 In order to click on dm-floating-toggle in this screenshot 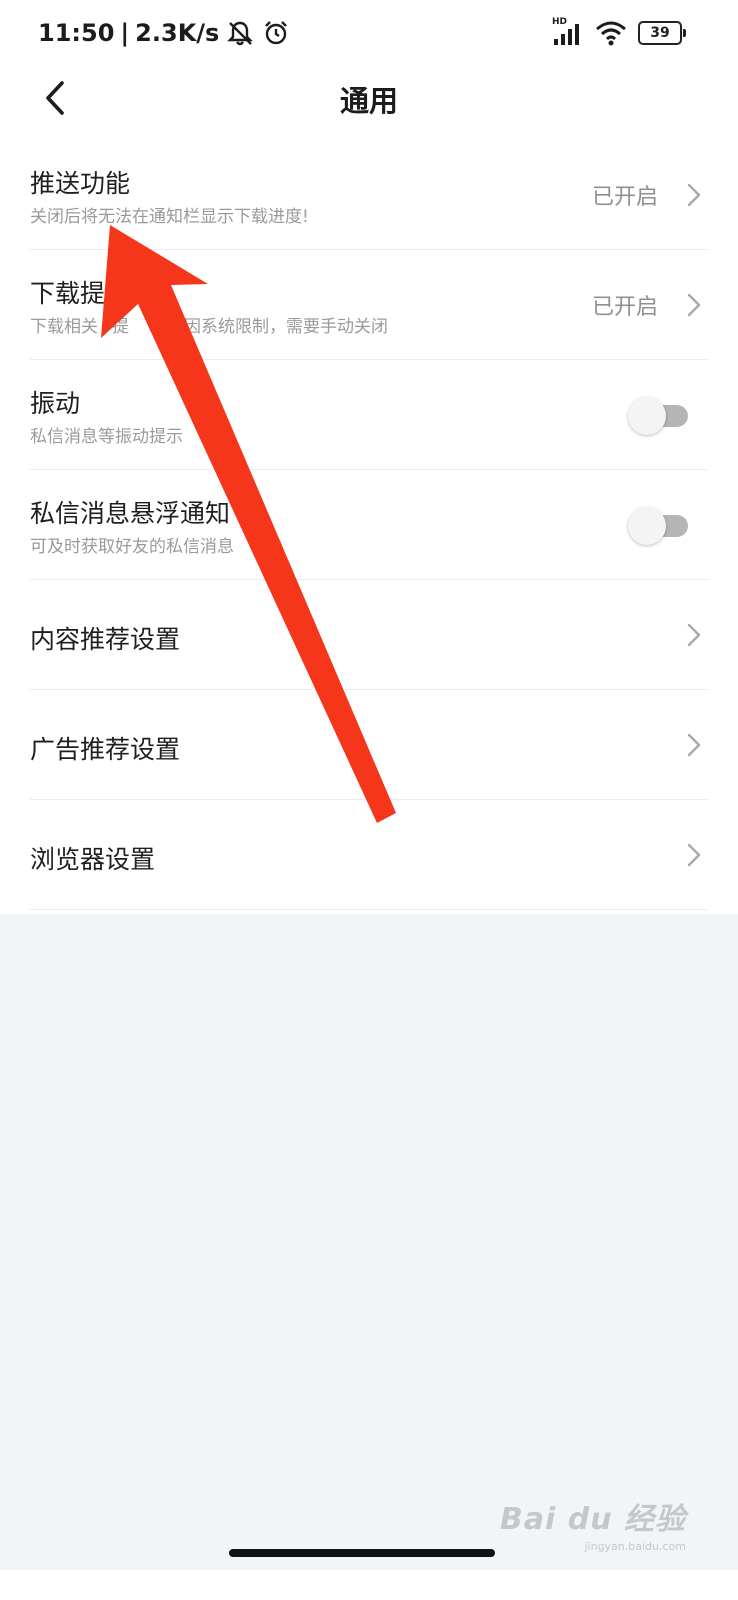, I will do `click(658, 525)`.